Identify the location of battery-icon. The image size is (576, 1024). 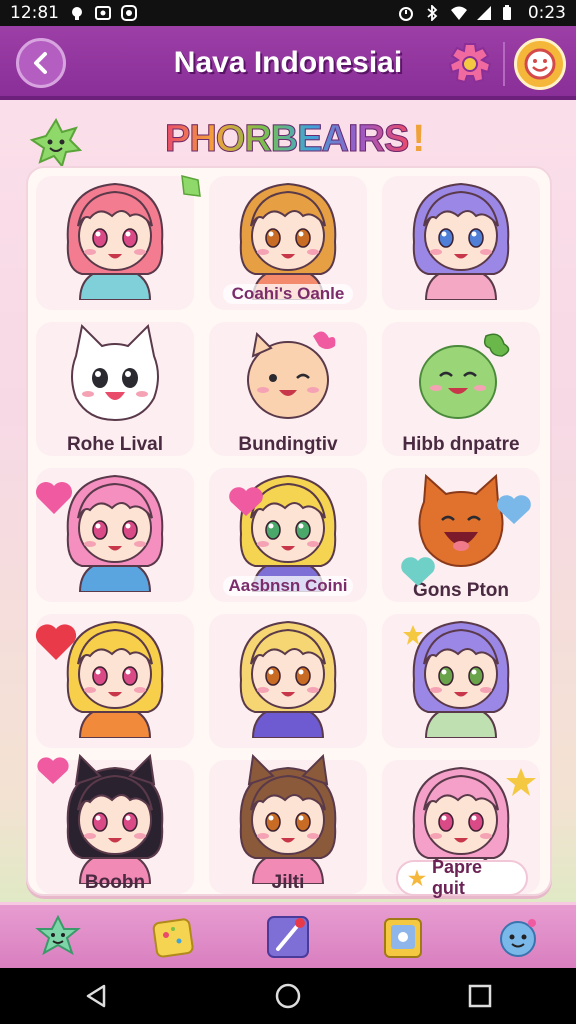
(510, 13).